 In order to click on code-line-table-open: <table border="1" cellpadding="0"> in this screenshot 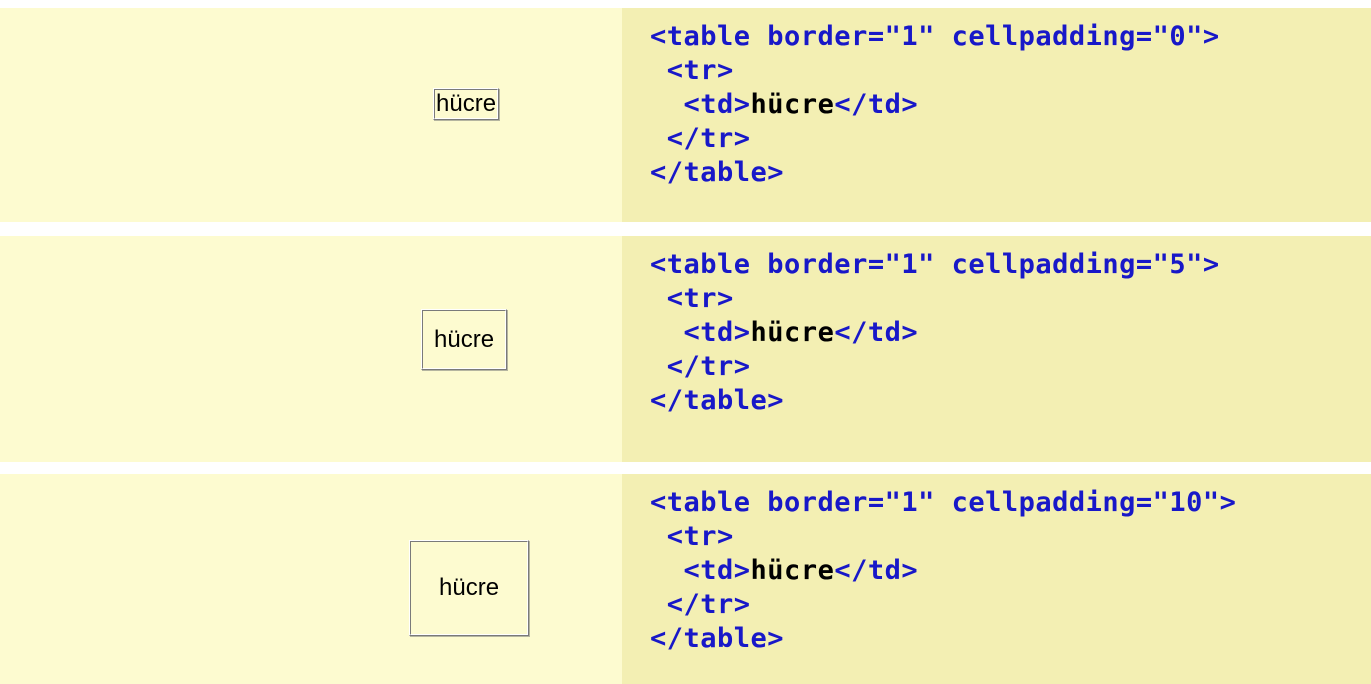, I will do `click(935, 36)`.